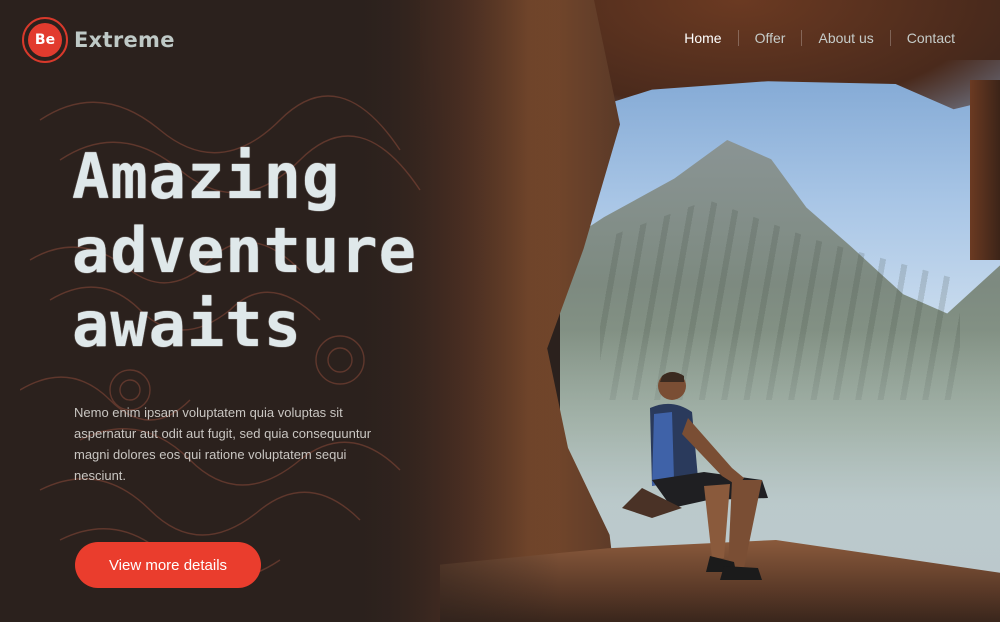 The height and width of the screenshot is (622, 1000). I want to click on headline-line: Amazing, so click(206, 176).